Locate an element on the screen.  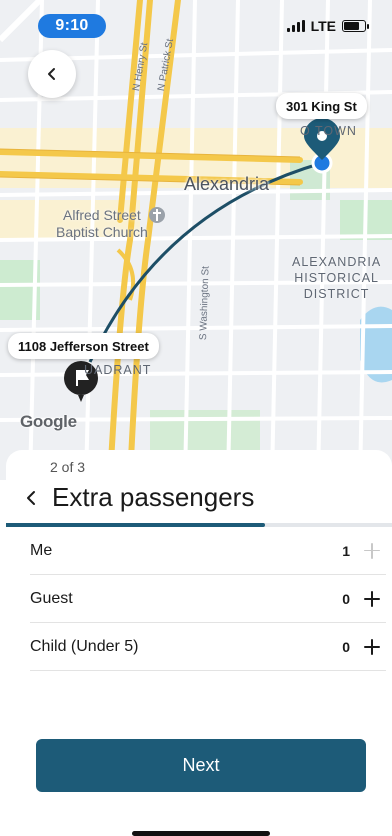
battery-icon is located at coordinates (355, 26).